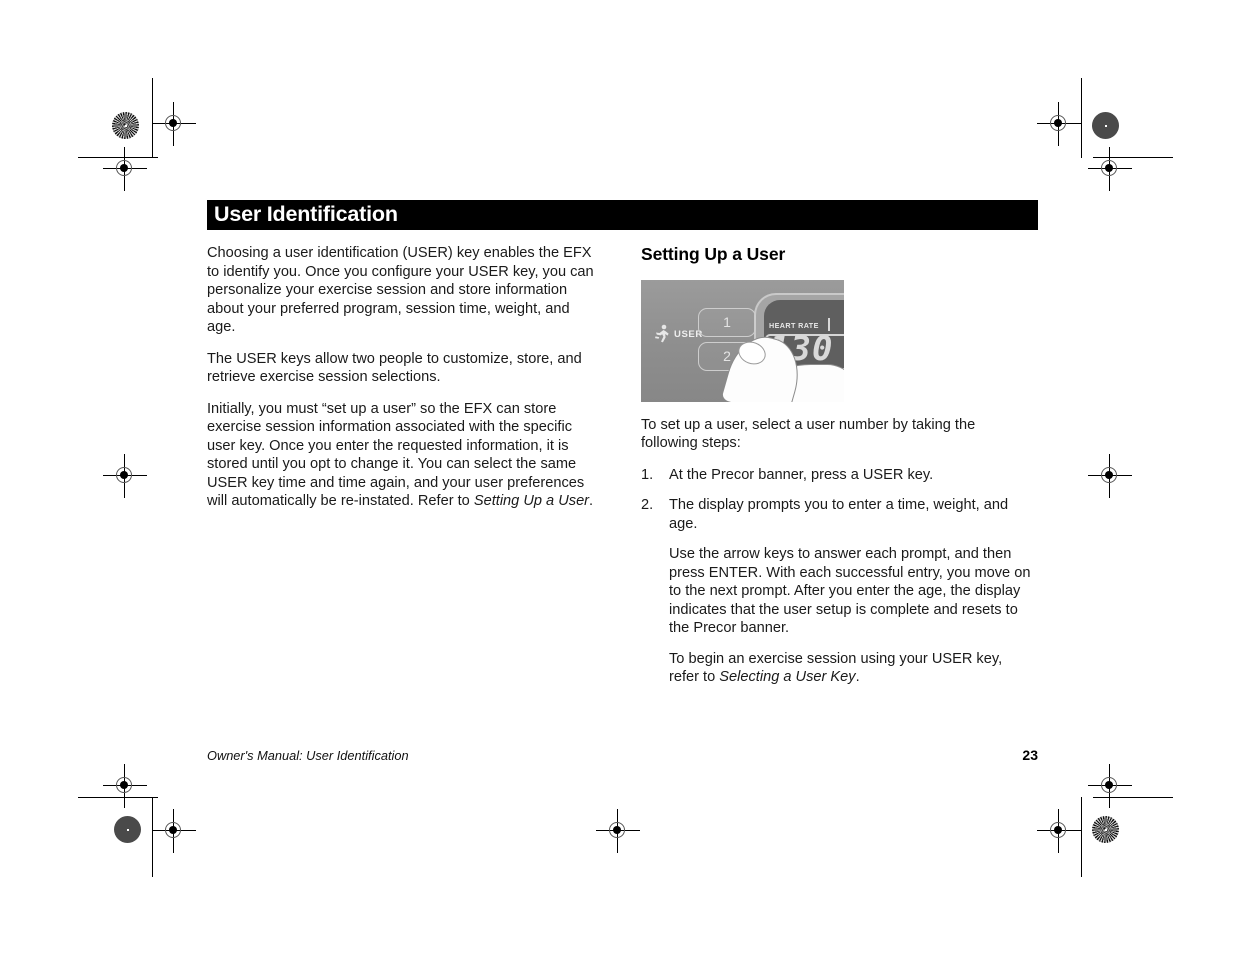 The image size is (1235, 954). Describe the element at coordinates (622, 215) in the screenshot. I see `page-title-bar: User Identification` at that location.